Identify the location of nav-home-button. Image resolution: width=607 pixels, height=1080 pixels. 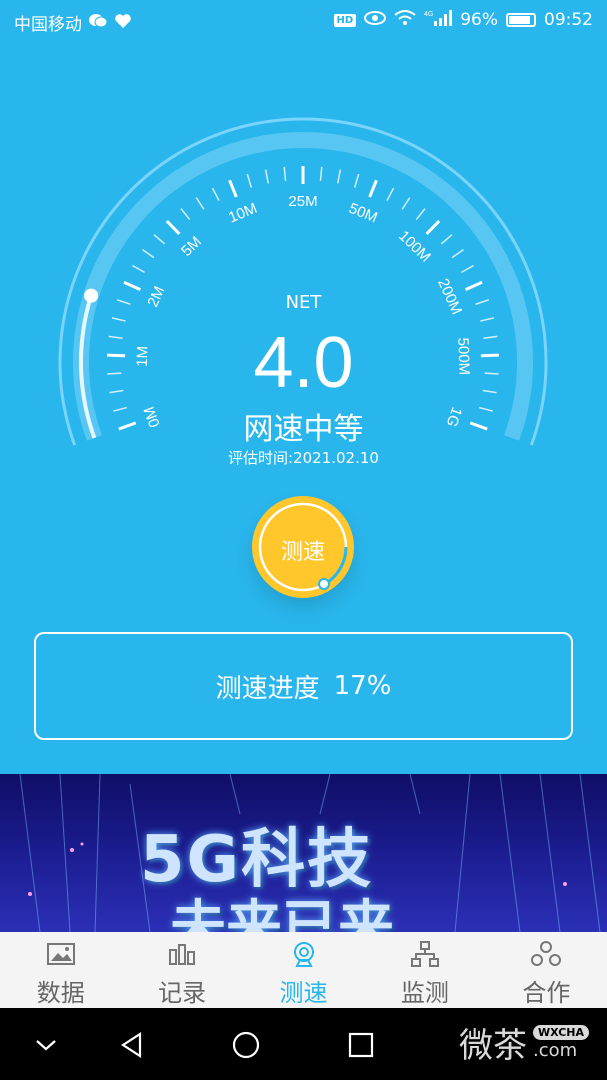
(246, 1045).